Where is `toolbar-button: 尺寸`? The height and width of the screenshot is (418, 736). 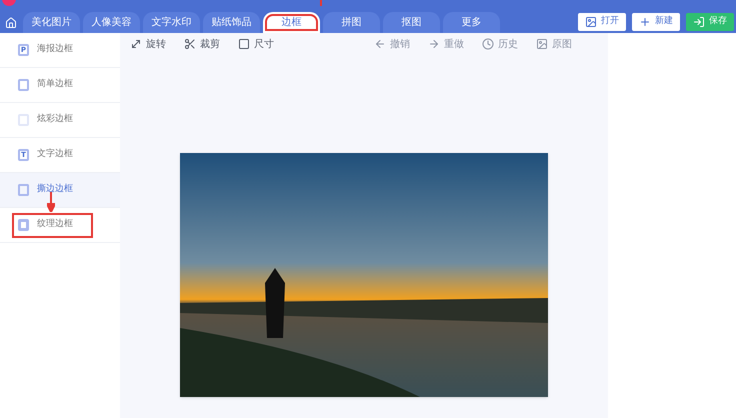
toolbar-button: 尺寸 is located at coordinates (256, 44).